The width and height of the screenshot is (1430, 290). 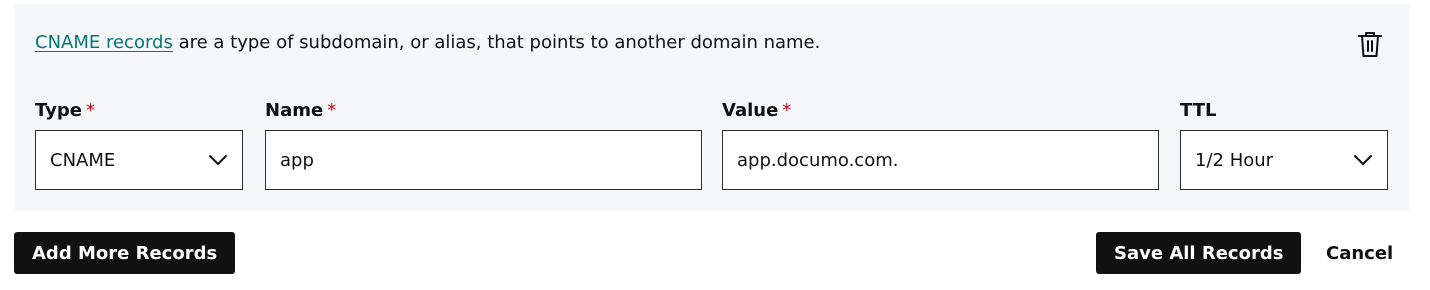 I want to click on name-label-text: Name, so click(x=294, y=110).